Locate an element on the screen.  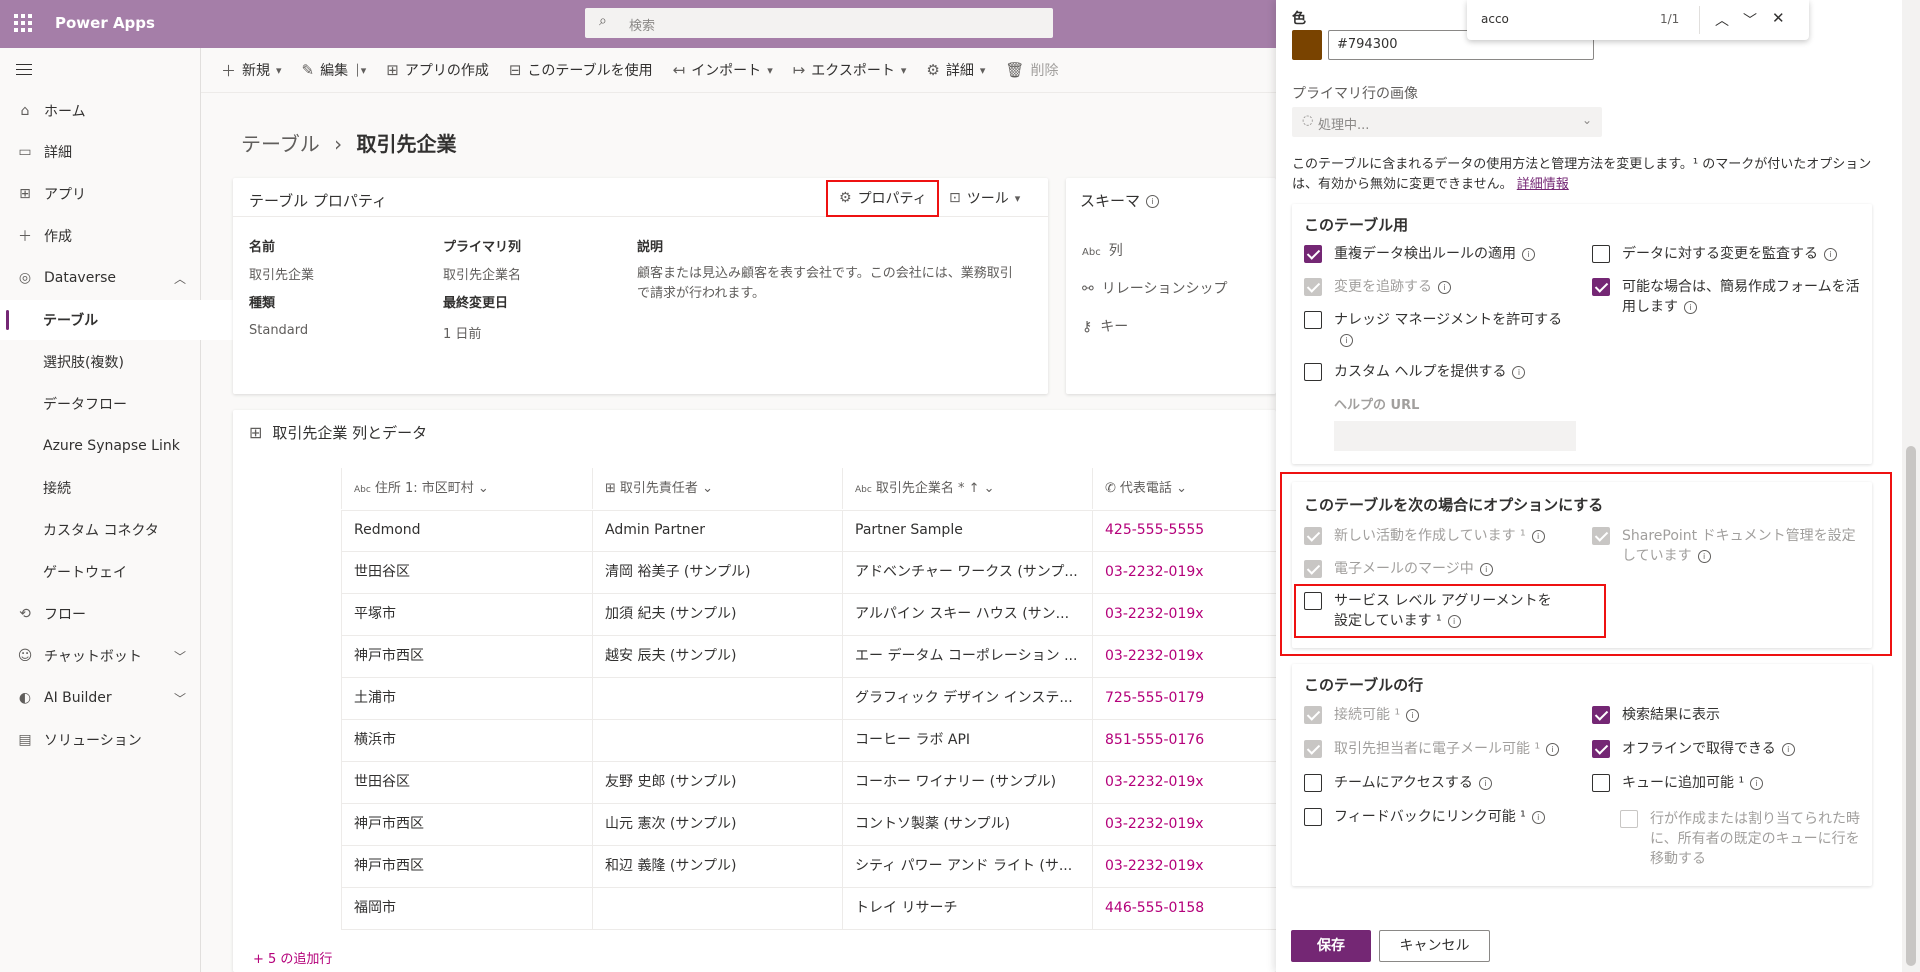
cell: 横浜市 is located at coordinates (466, 740).